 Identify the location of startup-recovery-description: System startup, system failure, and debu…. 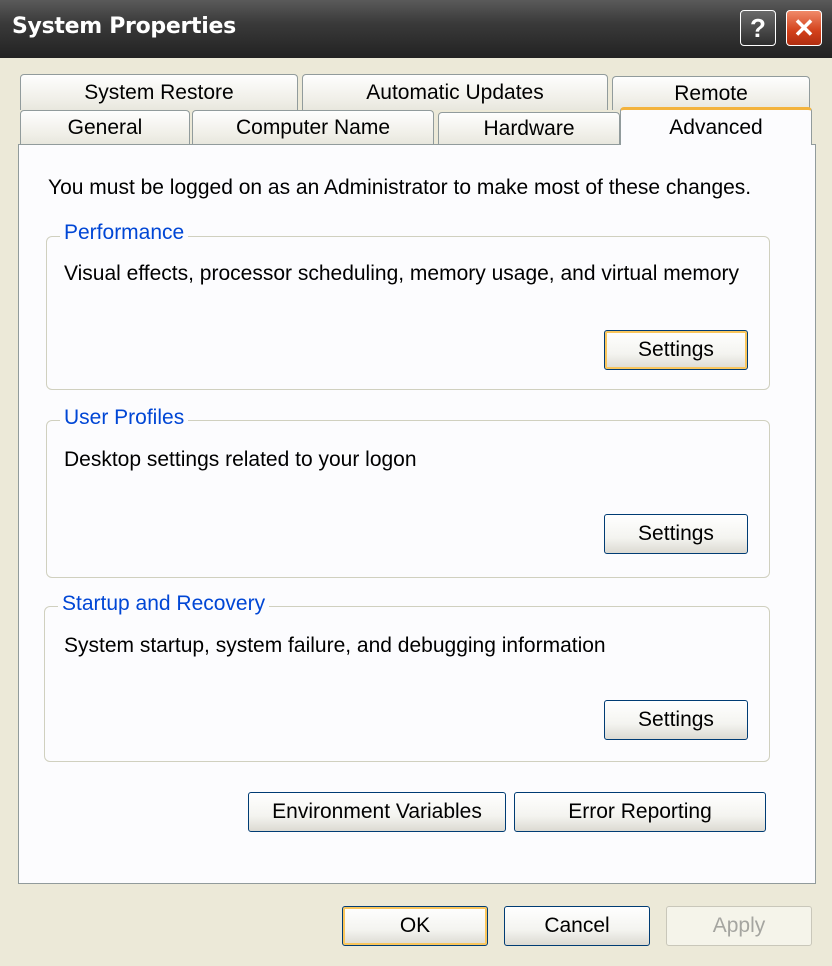
(335, 645).